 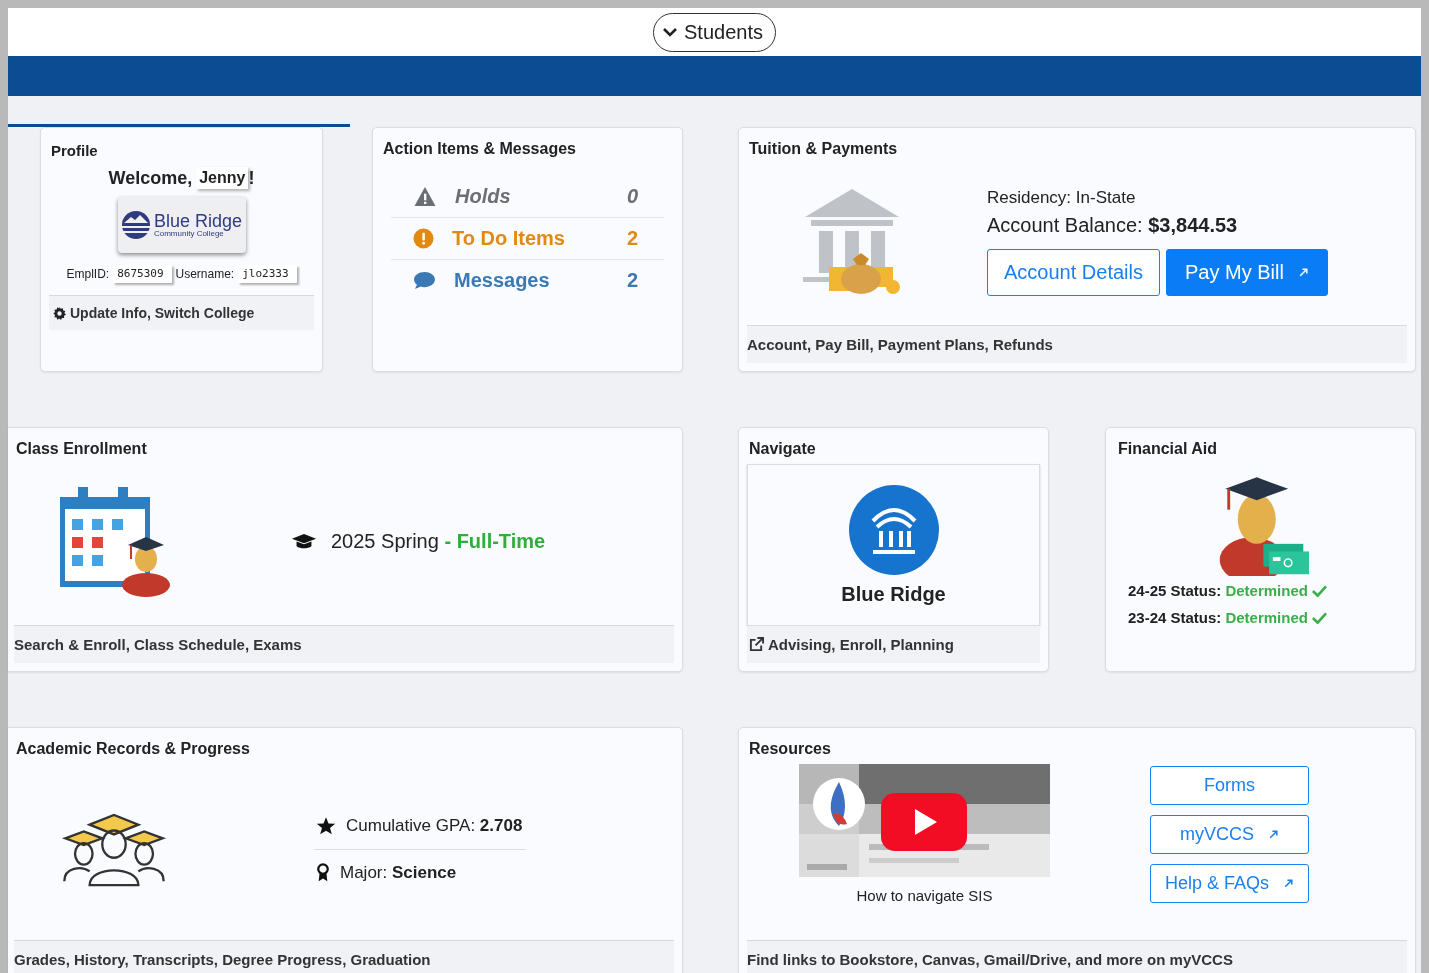 I want to click on record-stat: Cumulative GPA: 2.708, so click(x=434, y=825).